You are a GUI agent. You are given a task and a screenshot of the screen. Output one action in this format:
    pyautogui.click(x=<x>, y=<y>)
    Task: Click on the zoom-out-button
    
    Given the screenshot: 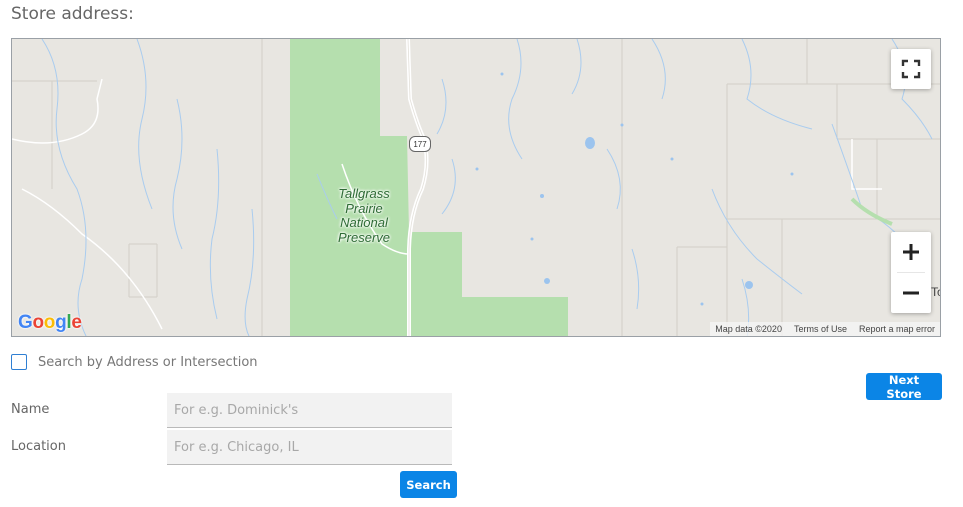 What is the action you would take?
    pyautogui.click(x=911, y=293)
    